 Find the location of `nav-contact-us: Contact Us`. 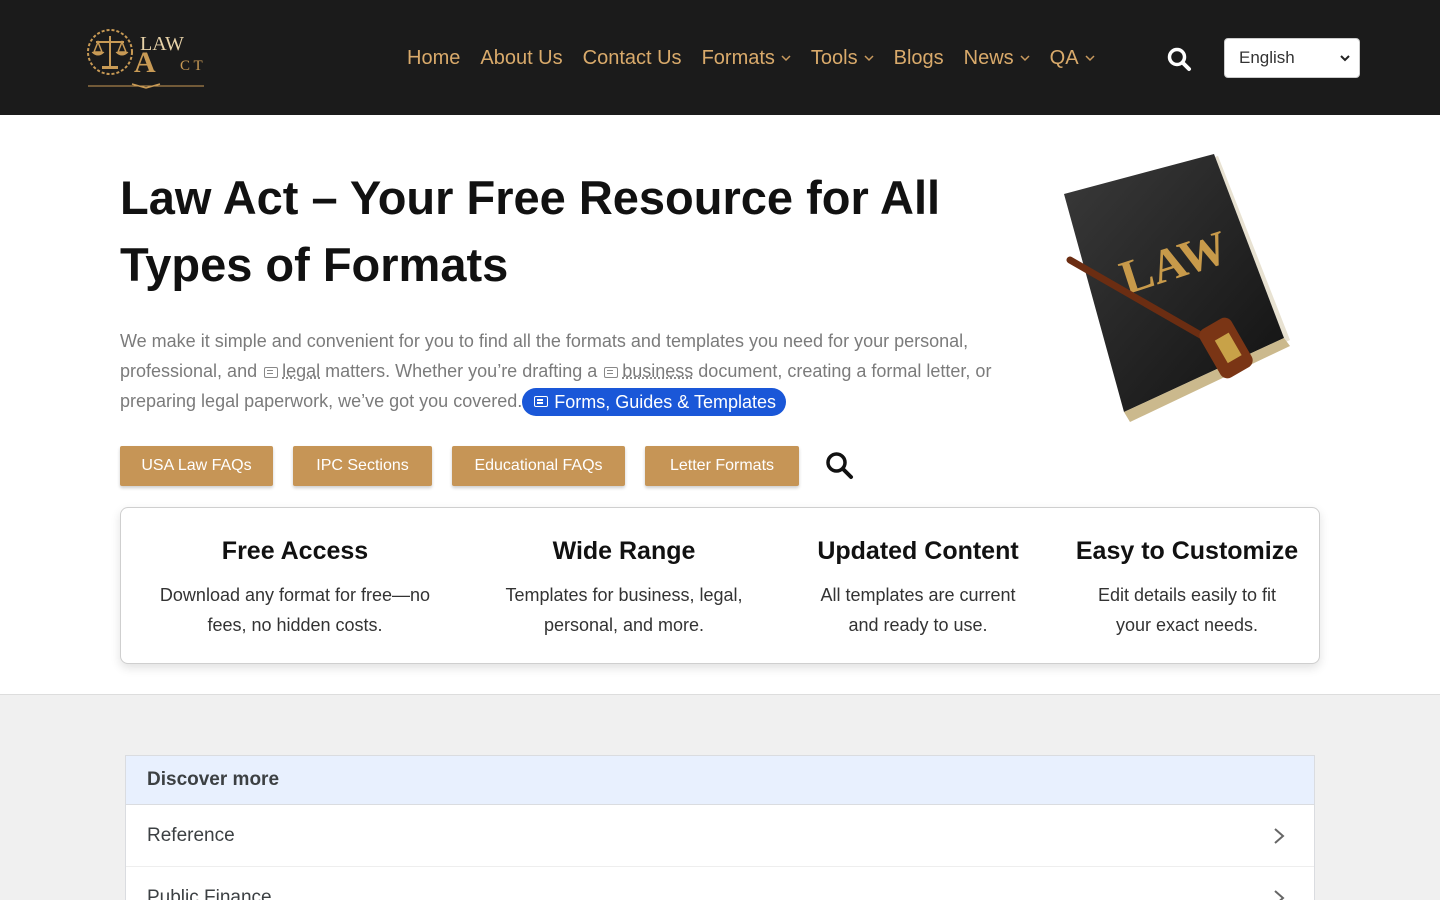

nav-contact-us: Contact Us is located at coordinates (632, 58).